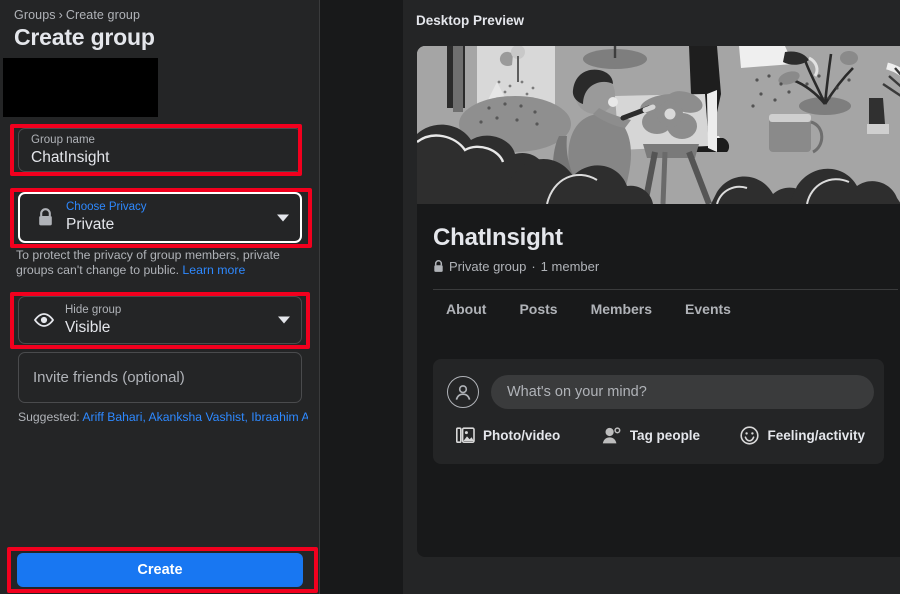  I want to click on tab-events: Events, so click(708, 309).